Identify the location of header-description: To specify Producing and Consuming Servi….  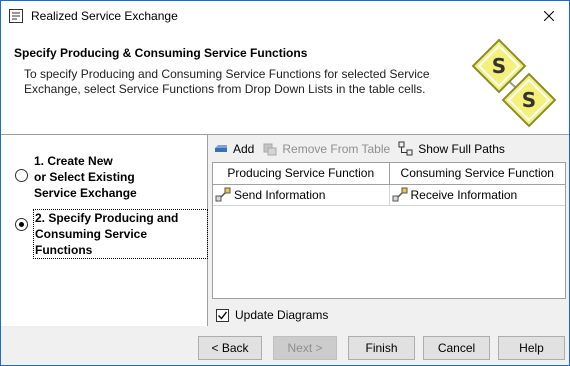
(227, 81).